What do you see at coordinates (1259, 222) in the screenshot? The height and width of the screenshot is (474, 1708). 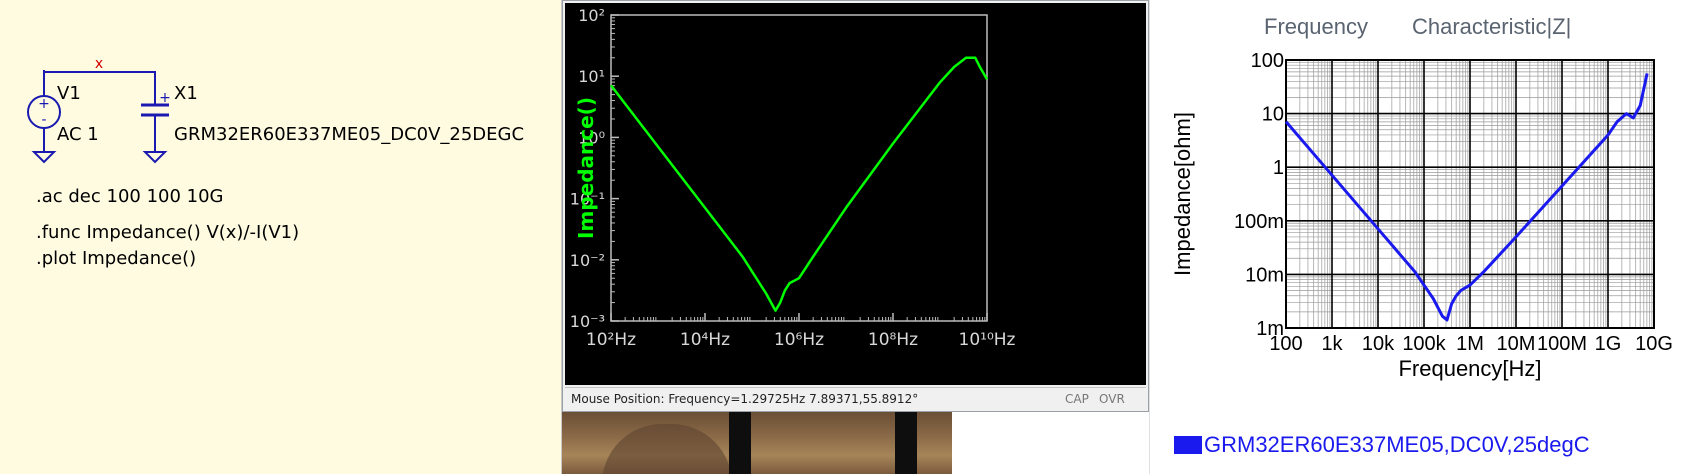 I see `y-tick-label: 100m` at bounding box center [1259, 222].